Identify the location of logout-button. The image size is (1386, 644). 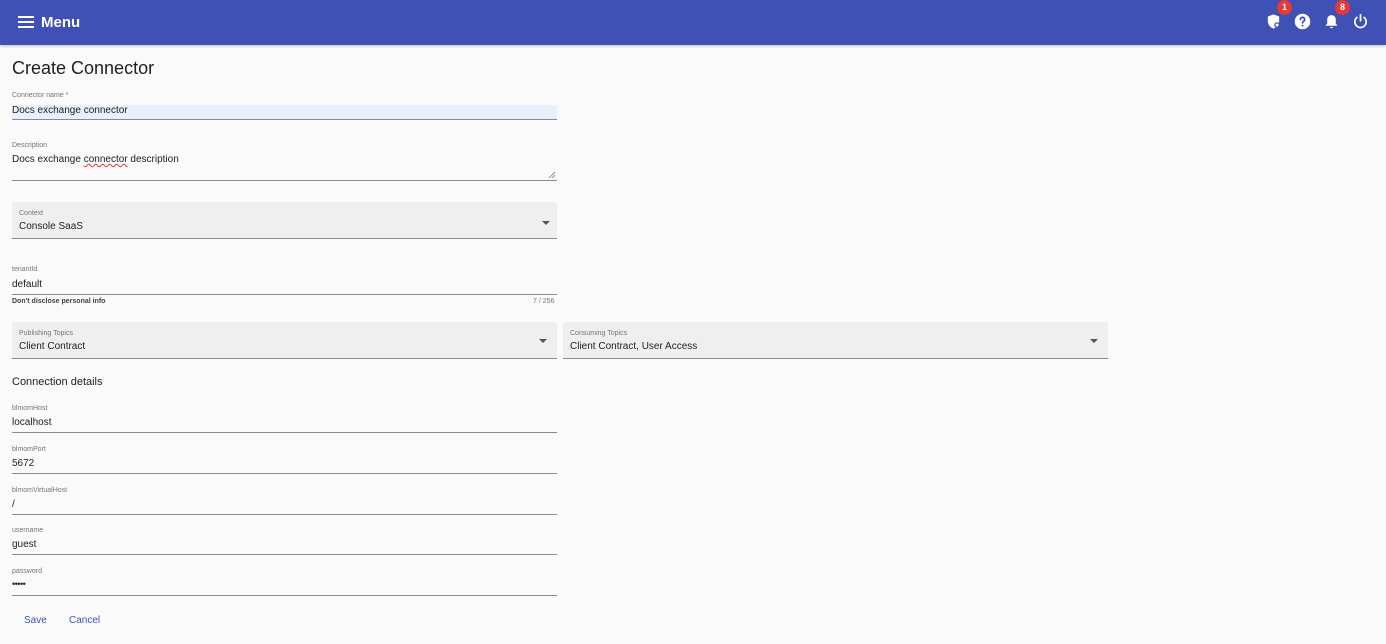
(1360, 21).